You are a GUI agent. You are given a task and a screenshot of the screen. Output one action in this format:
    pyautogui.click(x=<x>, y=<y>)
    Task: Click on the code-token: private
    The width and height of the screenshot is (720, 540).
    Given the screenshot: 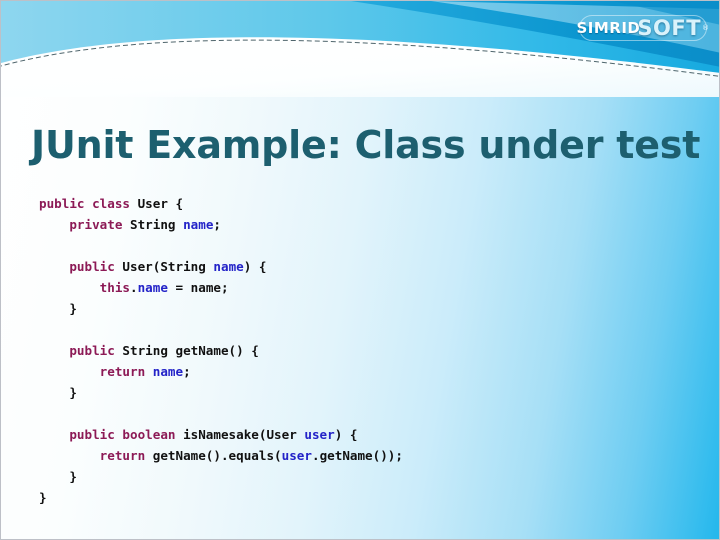 What is the action you would take?
    pyautogui.click(x=84, y=224)
    